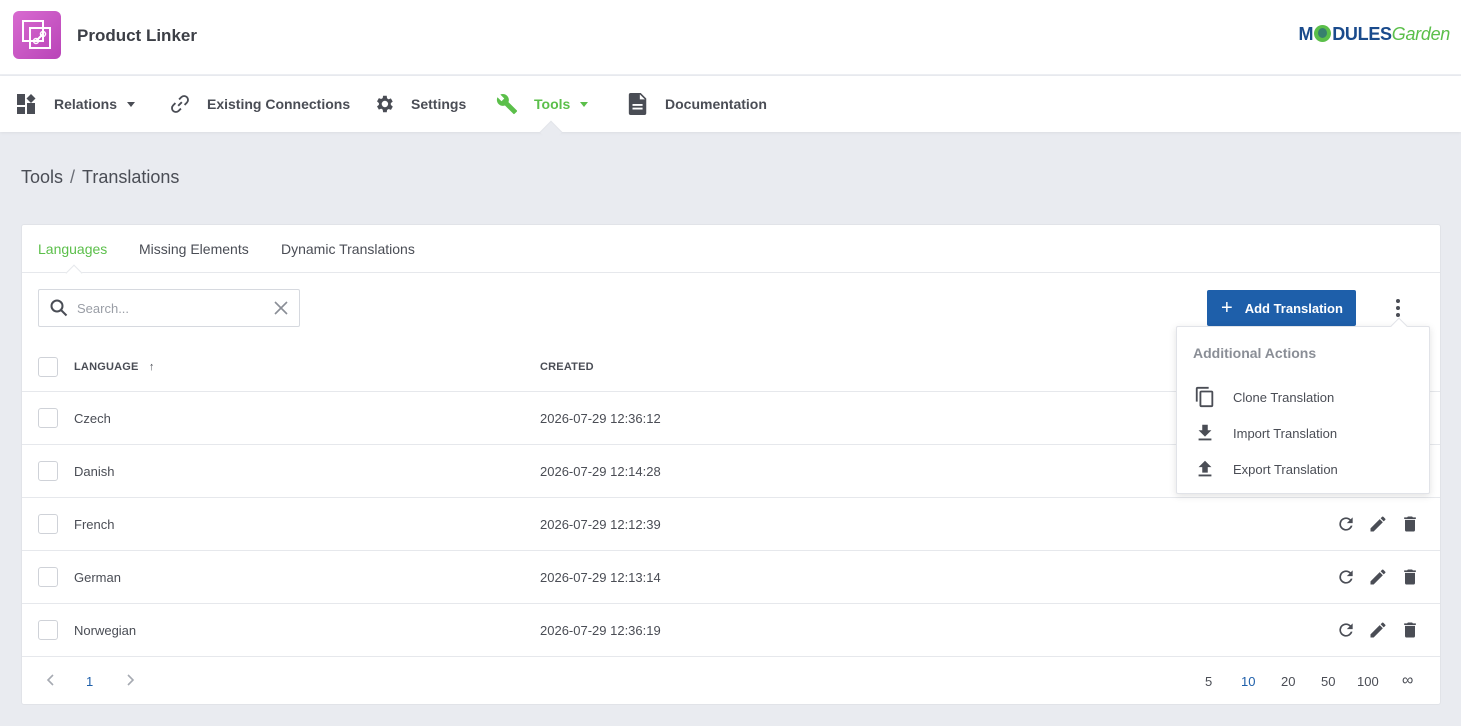 Image resolution: width=1461 pixels, height=726 pixels. I want to click on page-size-10: 10, so click(1248, 681).